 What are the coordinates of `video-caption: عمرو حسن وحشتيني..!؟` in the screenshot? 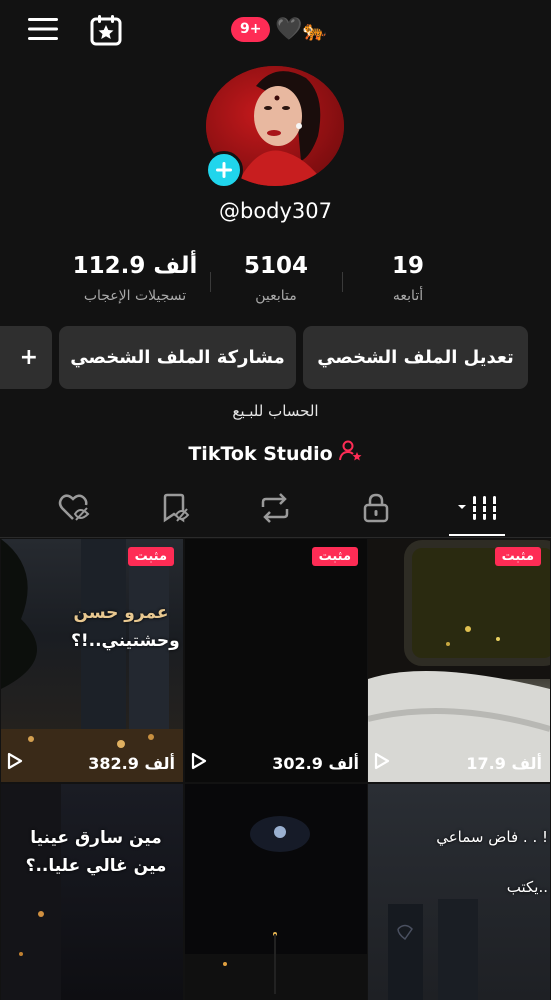 It's located at (125, 627).